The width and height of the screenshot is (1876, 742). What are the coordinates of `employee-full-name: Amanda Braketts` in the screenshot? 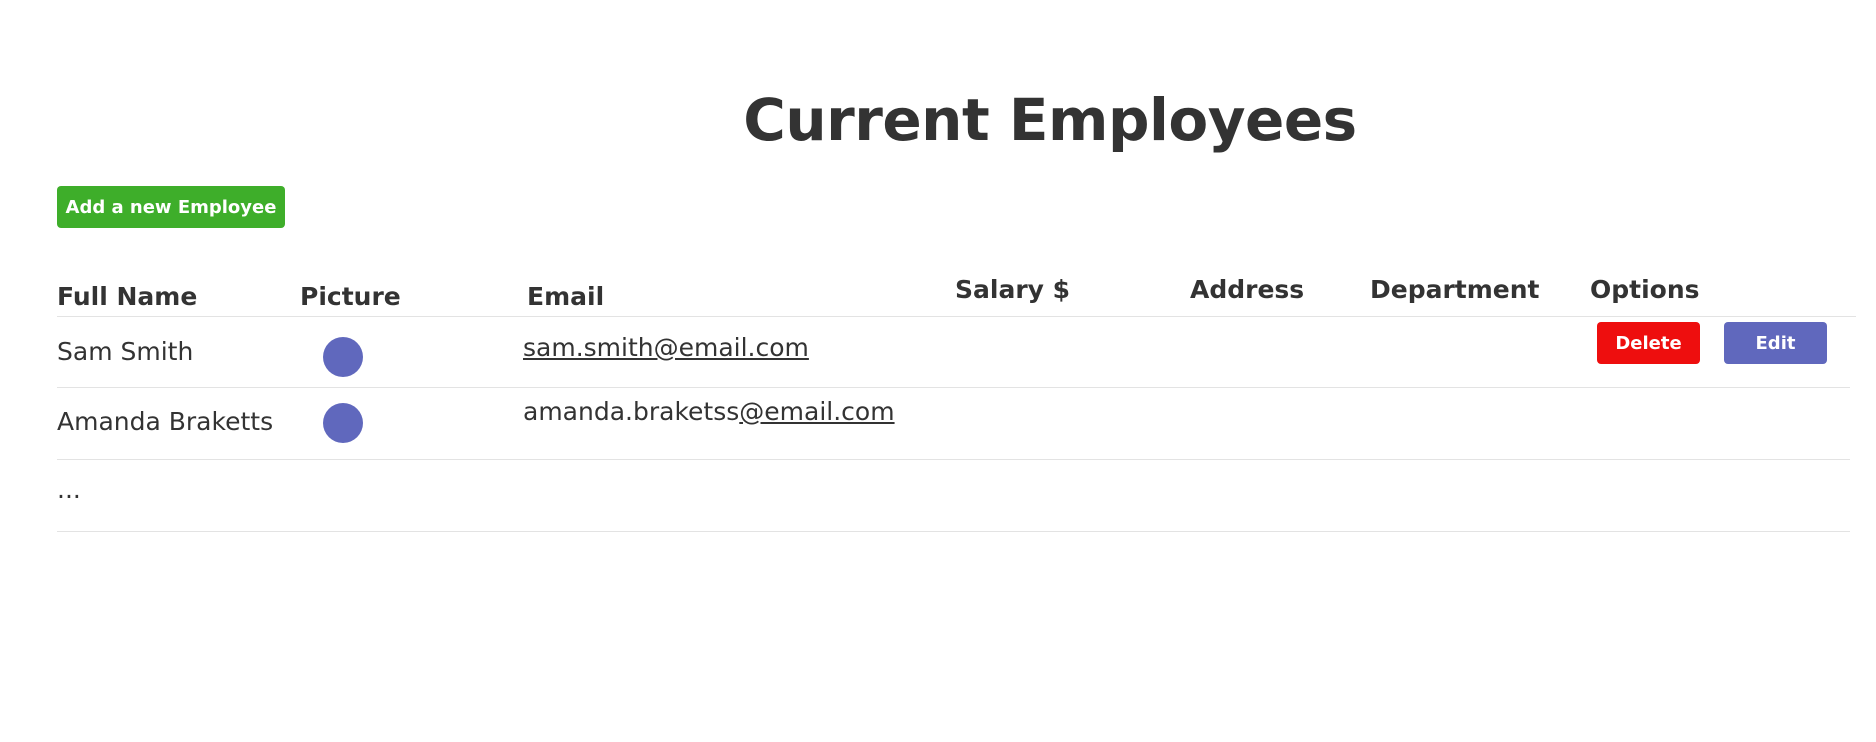 It's located at (165, 421).